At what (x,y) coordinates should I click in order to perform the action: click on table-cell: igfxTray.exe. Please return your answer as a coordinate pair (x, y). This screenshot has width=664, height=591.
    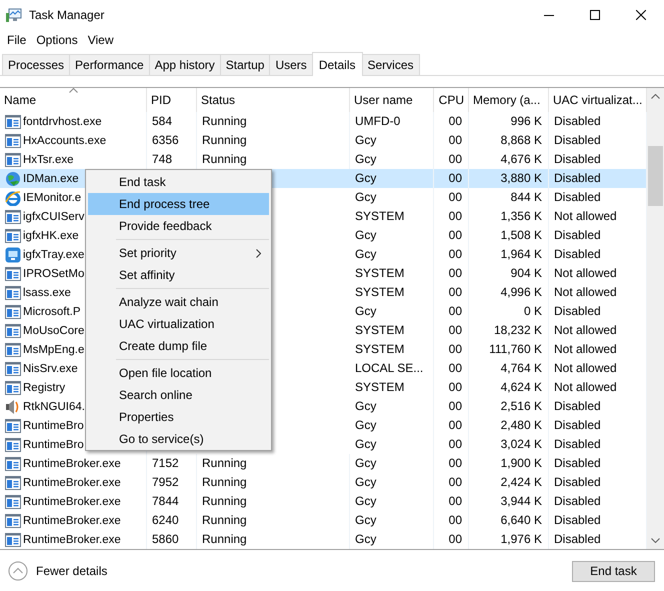
    Looking at the image, I should click on (53, 254).